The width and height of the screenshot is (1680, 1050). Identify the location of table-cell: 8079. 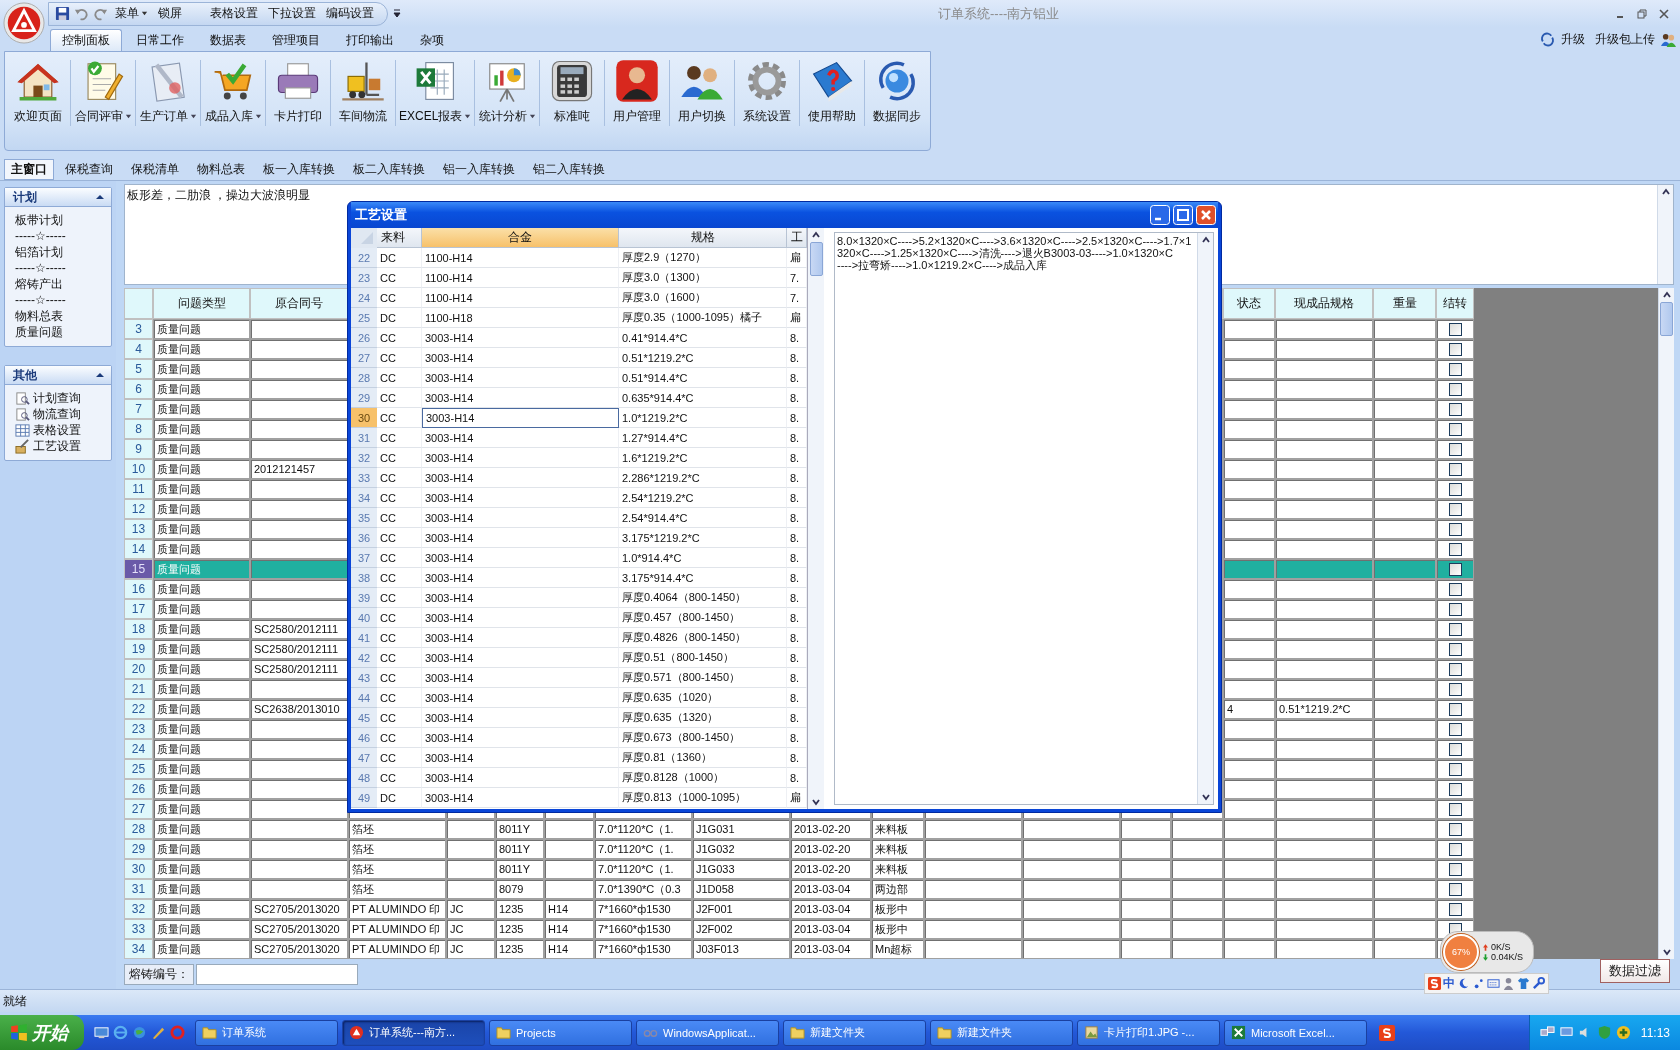
(519, 889).